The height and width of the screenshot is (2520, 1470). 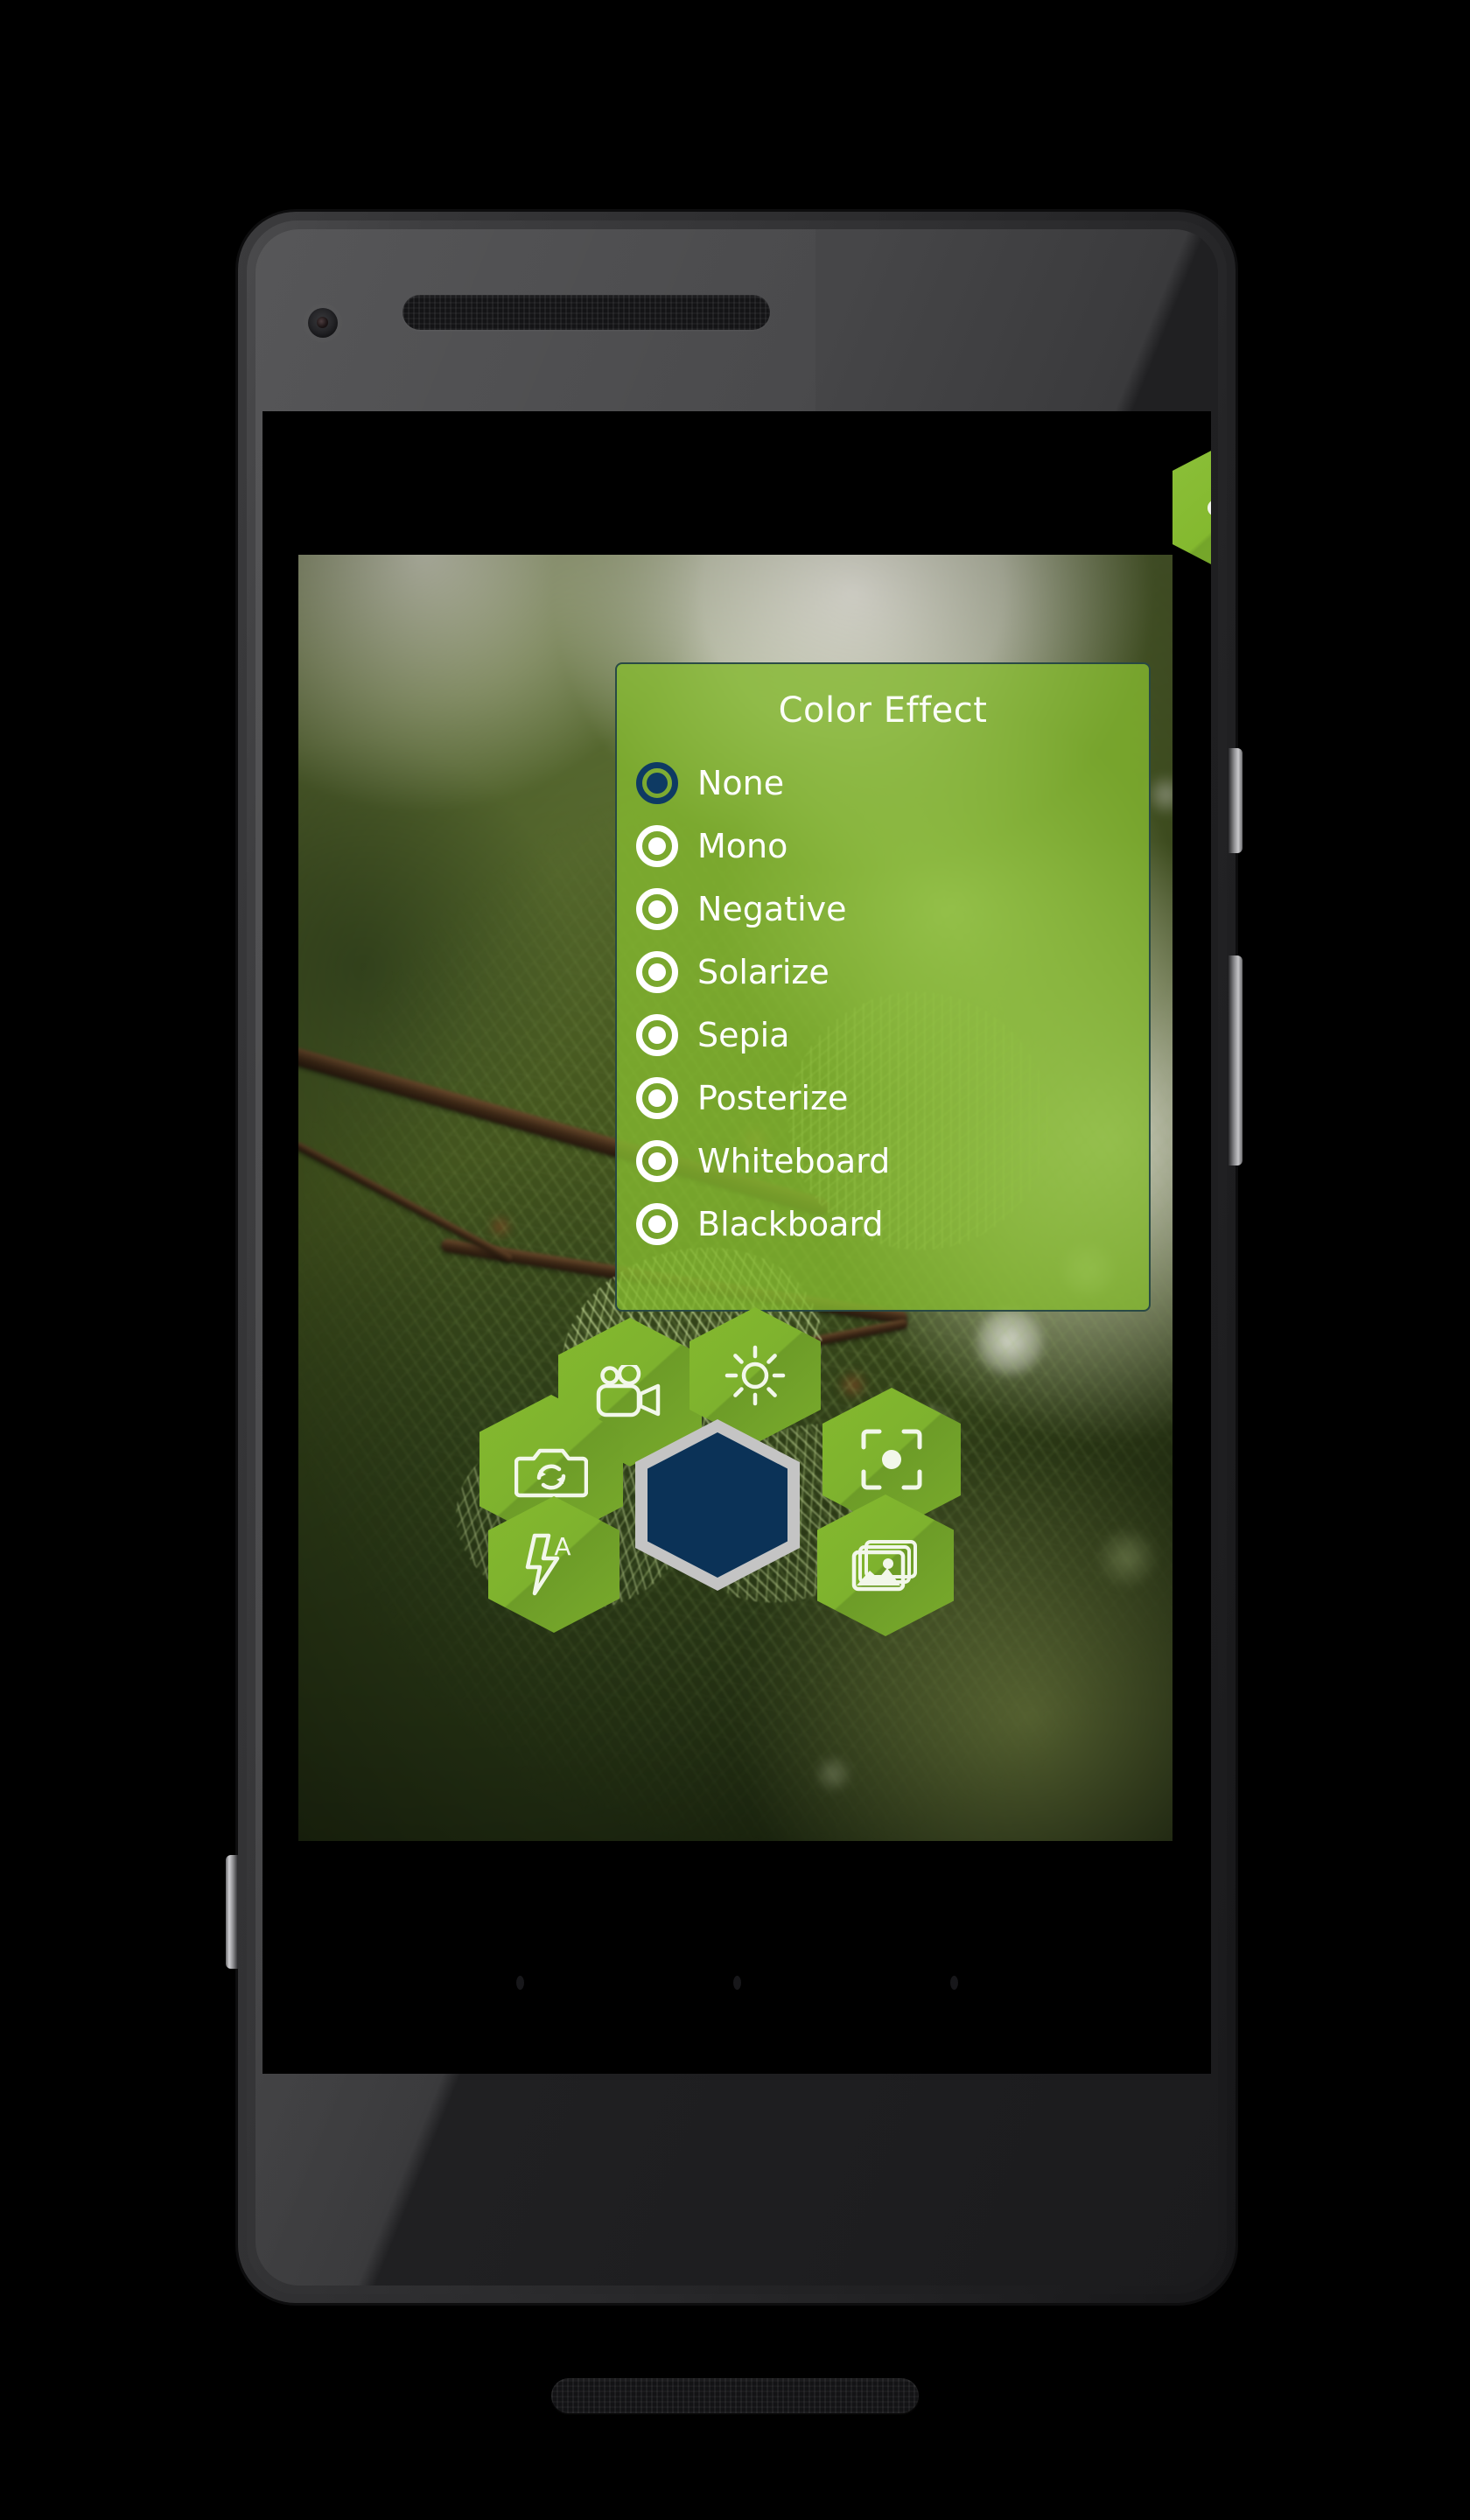 What do you see at coordinates (742, 846) in the screenshot?
I see `option-label: Mono` at bounding box center [742, 846].